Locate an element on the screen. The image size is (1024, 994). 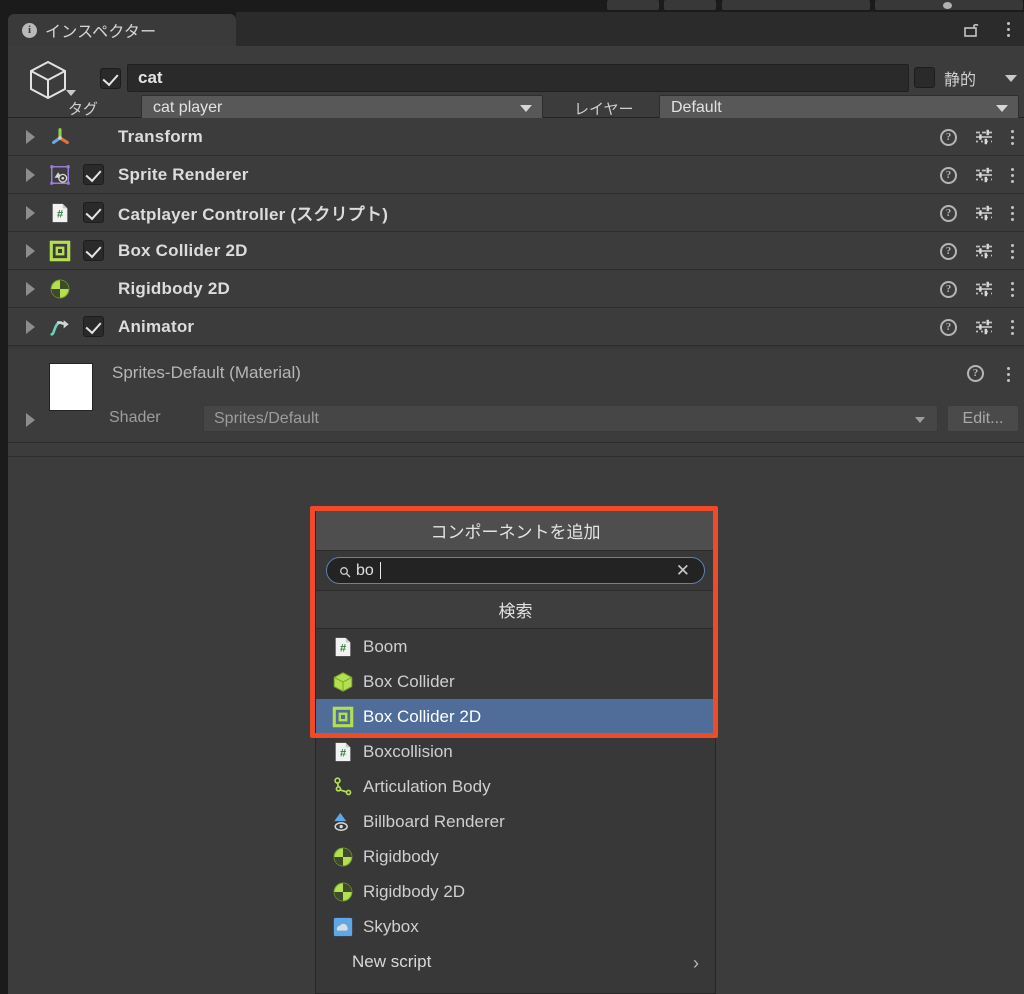
component-row: Transform ? is located at coordinates (516, 137).